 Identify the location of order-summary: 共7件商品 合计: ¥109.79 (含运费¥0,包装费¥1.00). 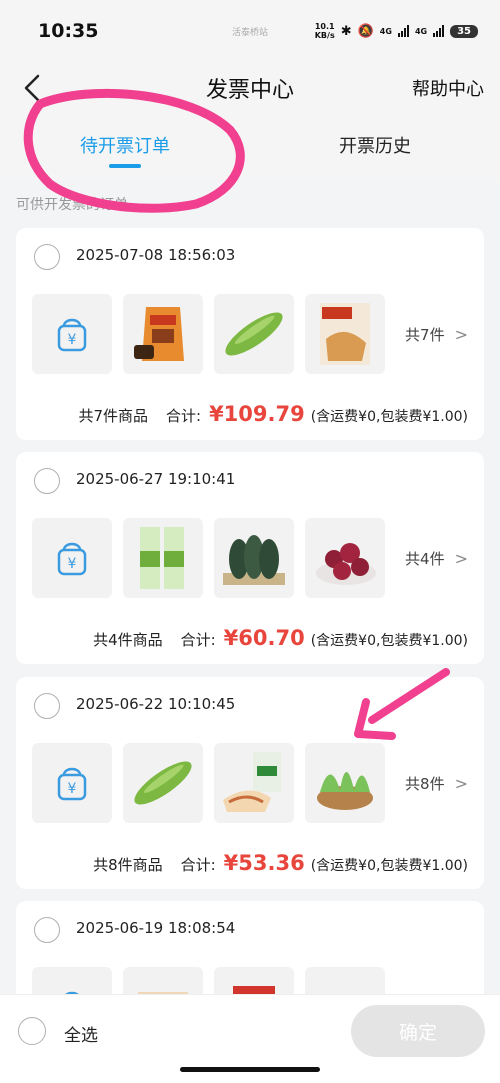
(273, 414).